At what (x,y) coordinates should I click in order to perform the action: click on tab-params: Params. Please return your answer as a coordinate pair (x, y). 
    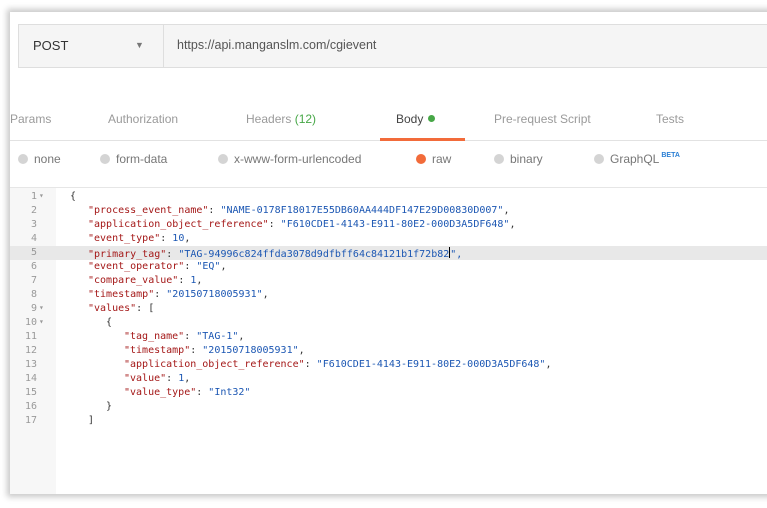
    Looking at the image, I should click on (30, 119).